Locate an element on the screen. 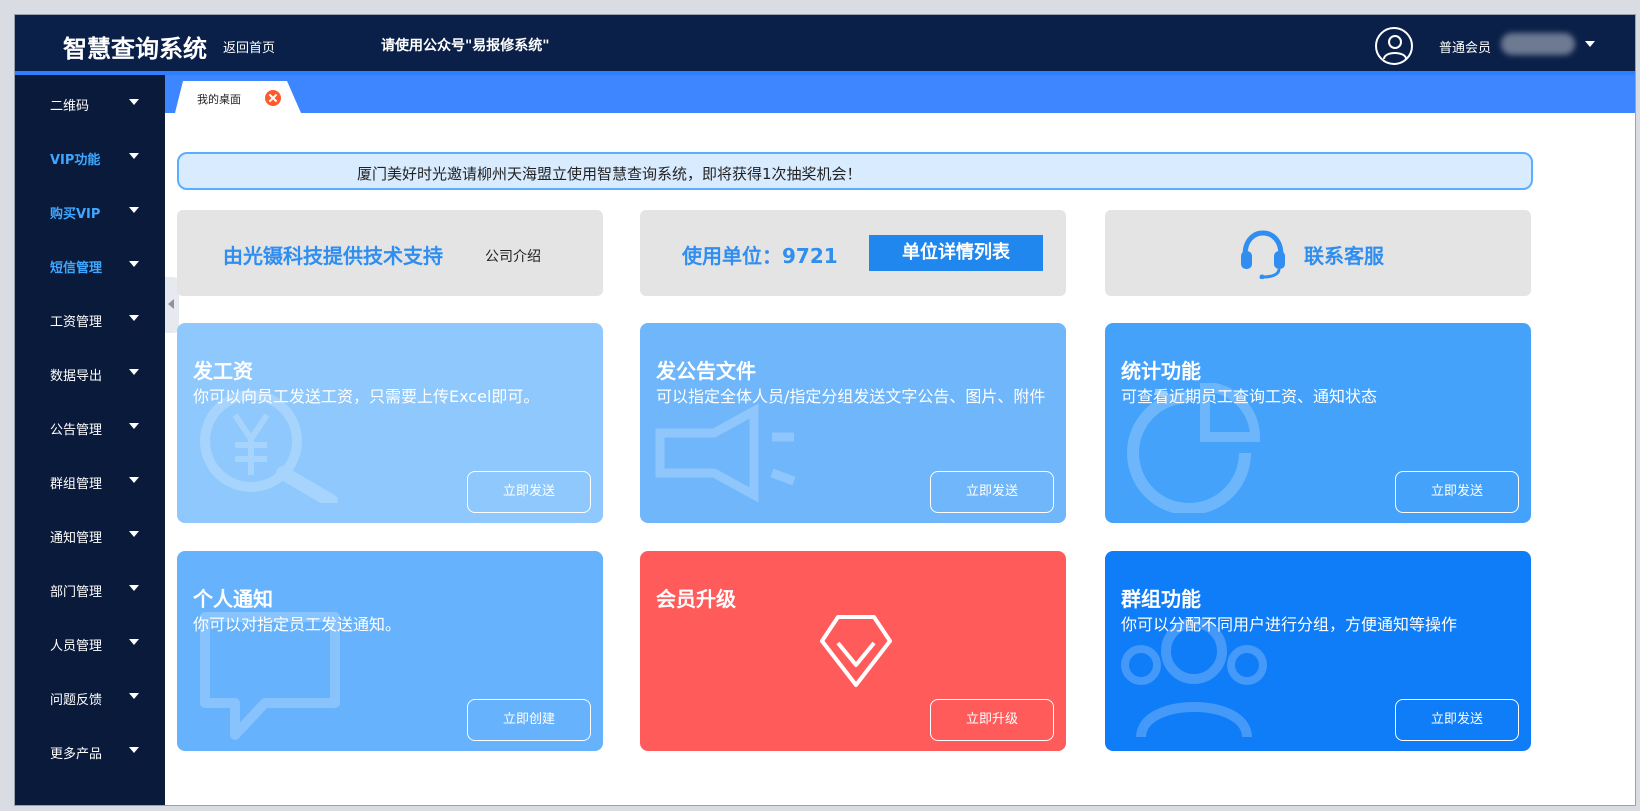 The height and width of the screenshot is (811, 1640). sidebar-item-notifications: 通知管理 is located at coordinates (90, 534).